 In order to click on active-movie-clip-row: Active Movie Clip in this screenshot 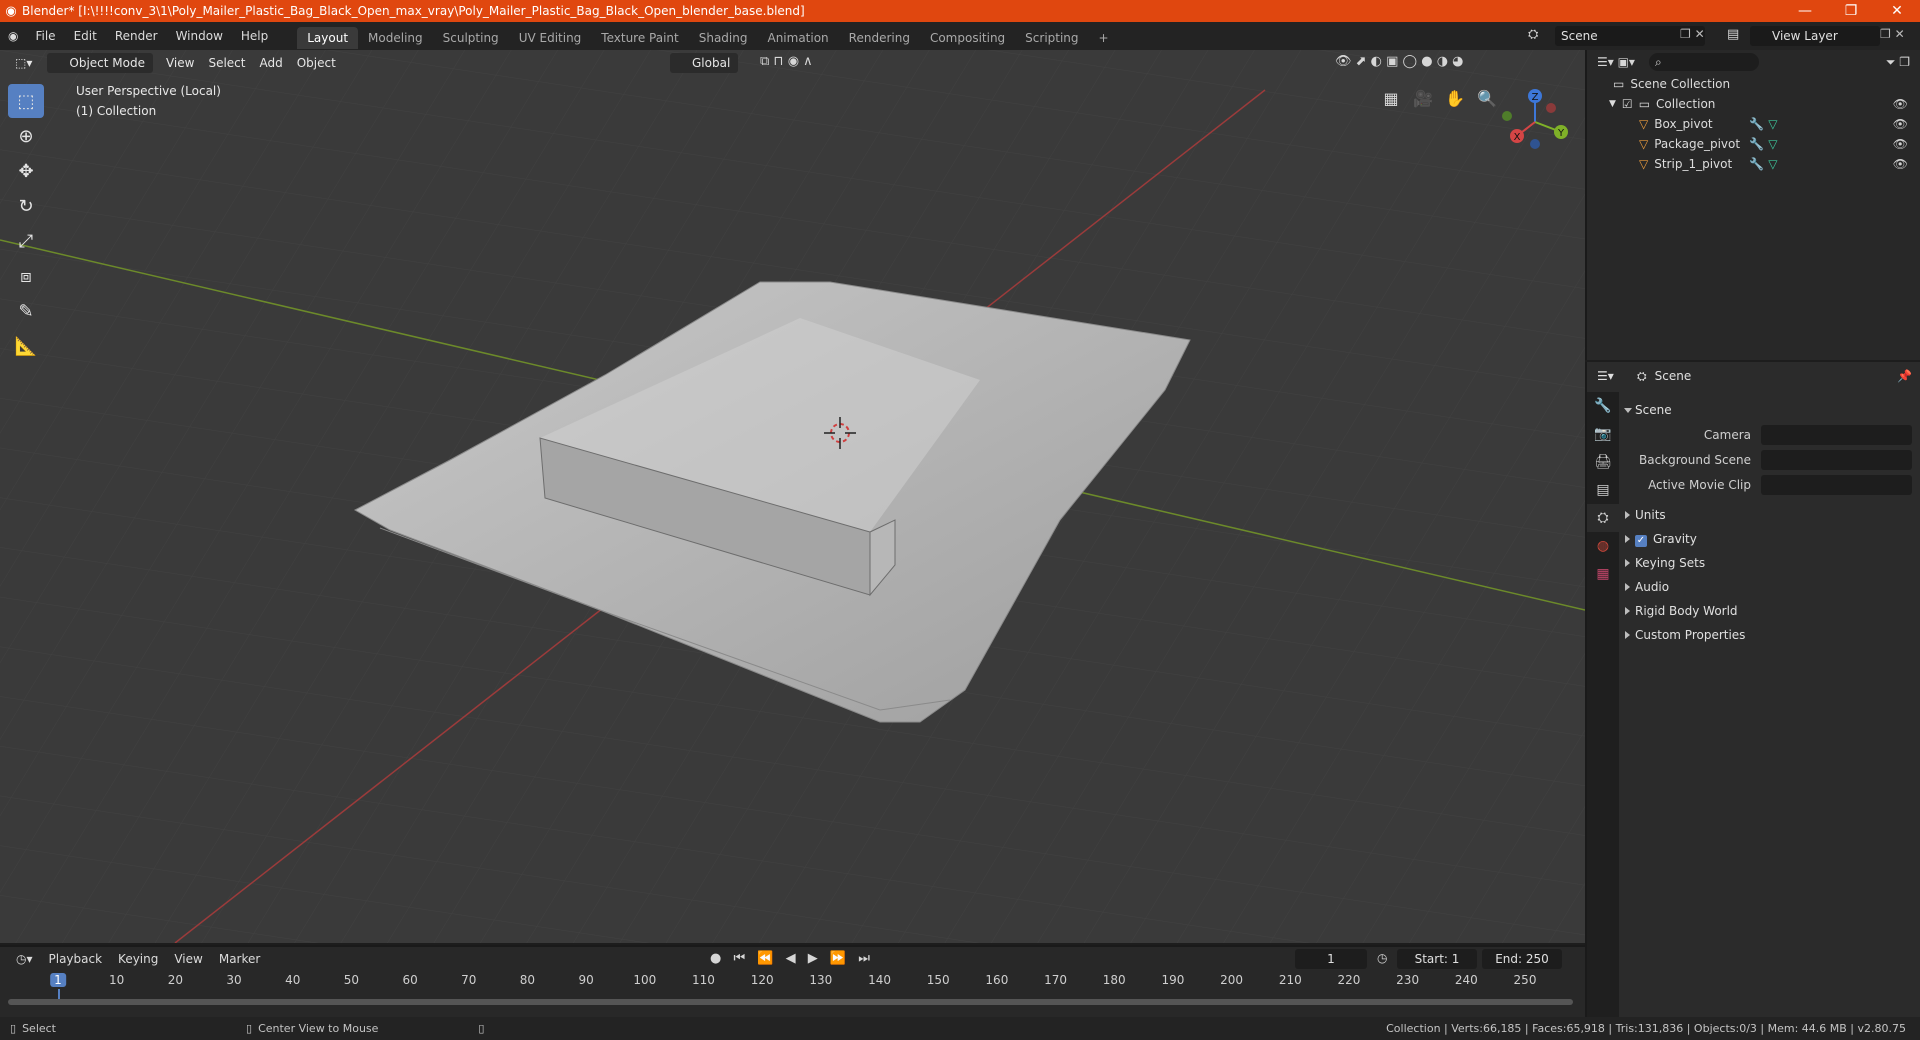, I will do `click(1770, 484)`.